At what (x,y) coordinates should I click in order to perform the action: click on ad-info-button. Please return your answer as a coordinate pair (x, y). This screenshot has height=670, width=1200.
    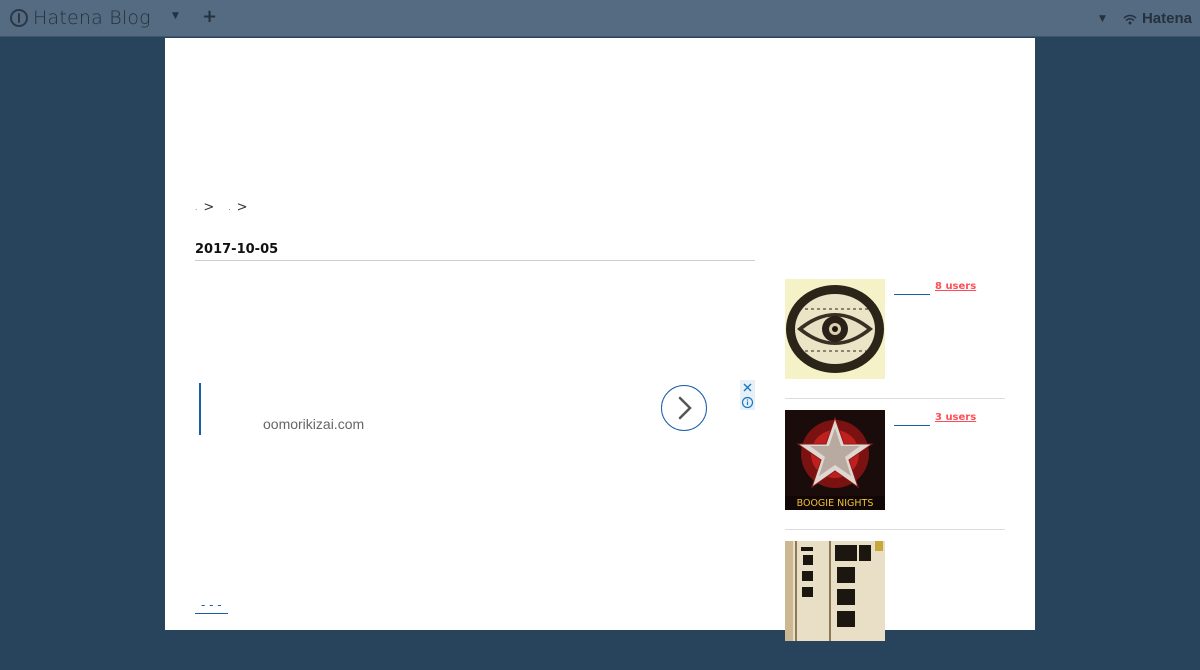
    Looking at the image, I should click on (747, 402).